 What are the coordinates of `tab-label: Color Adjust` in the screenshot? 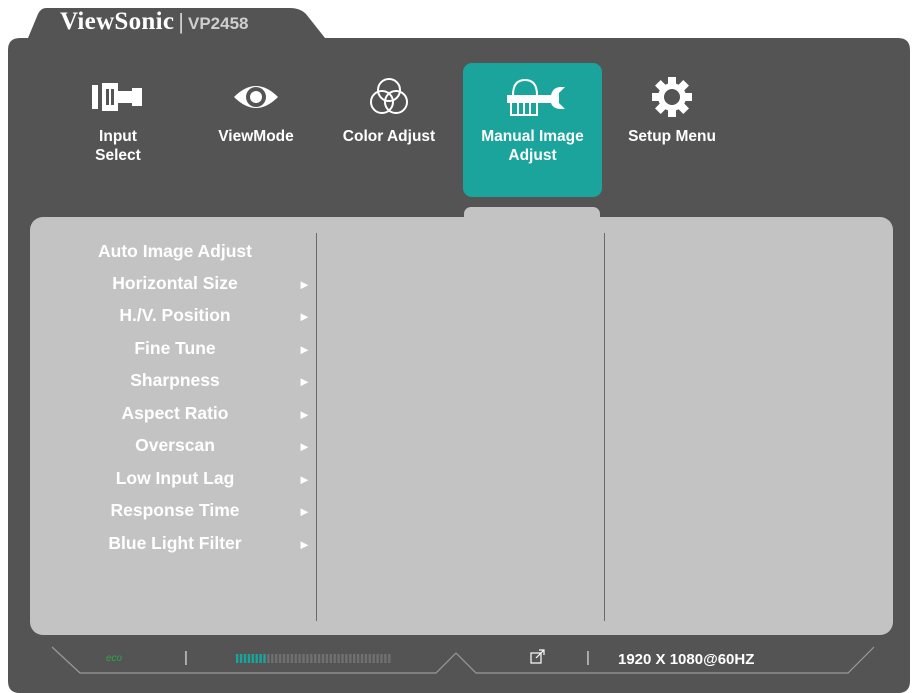 It's located at (389, 136).